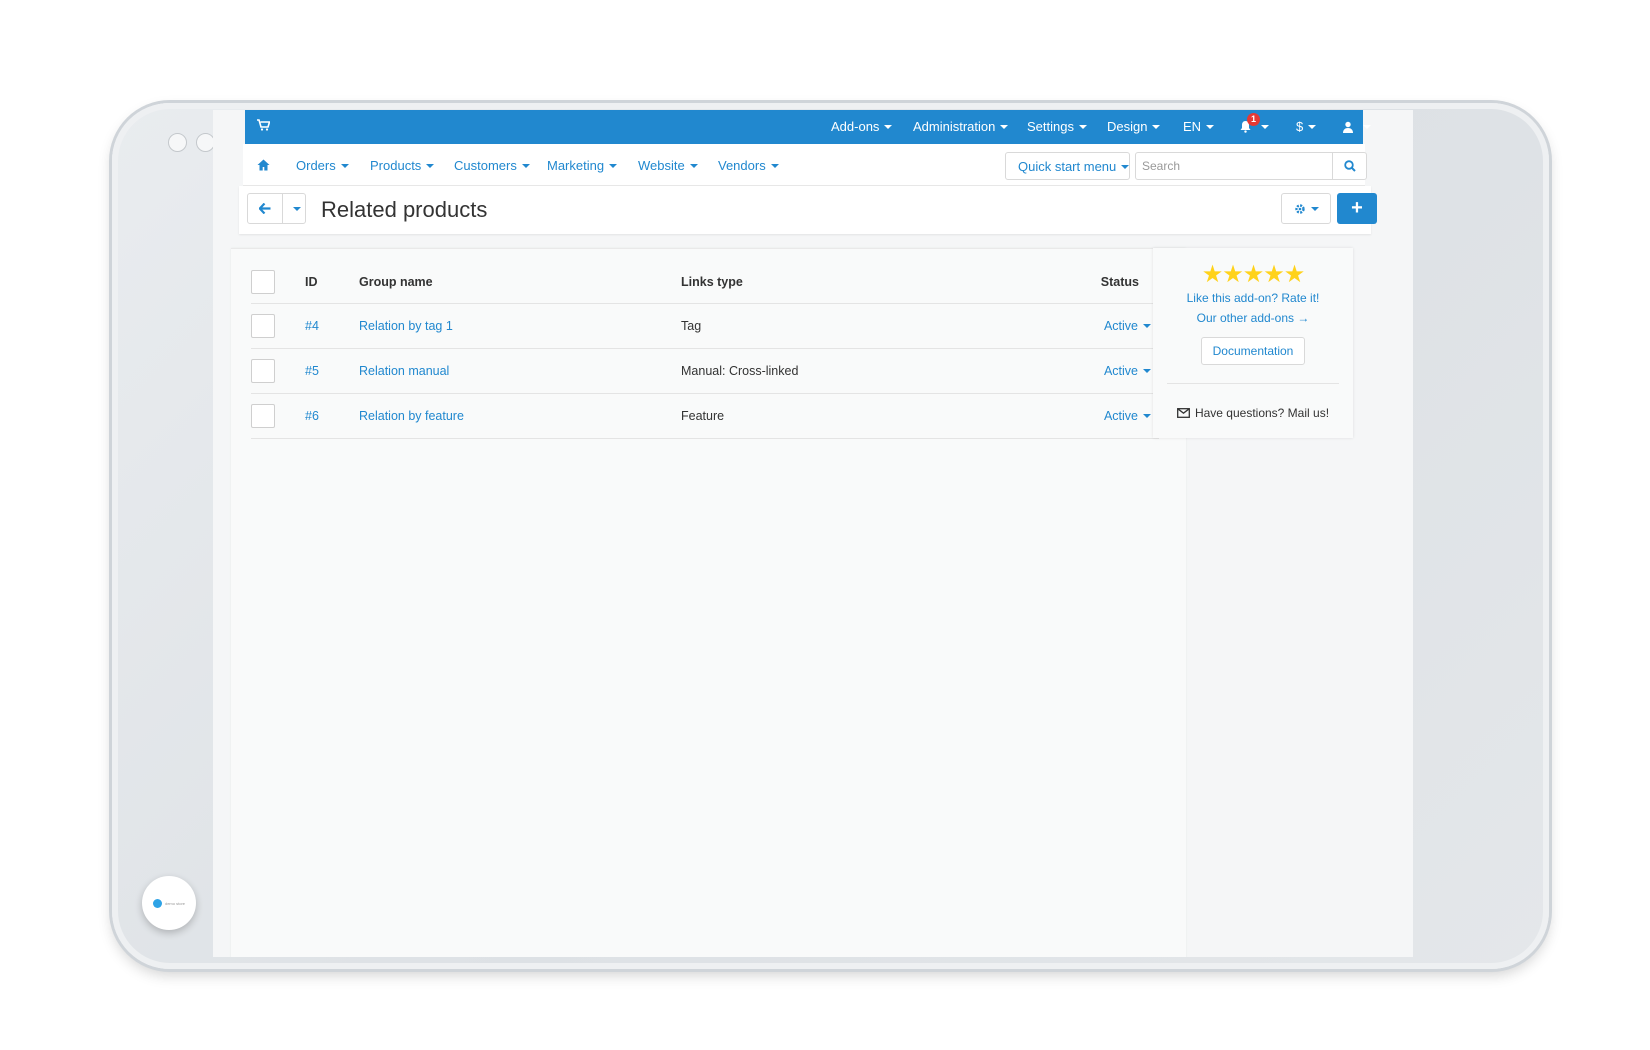 This screenshot has width=1650, height=1050. What do you see at coordinates (1133, 126) in the screenshot?
I see `menu-design: Design` at bounding box center [1133, 126].